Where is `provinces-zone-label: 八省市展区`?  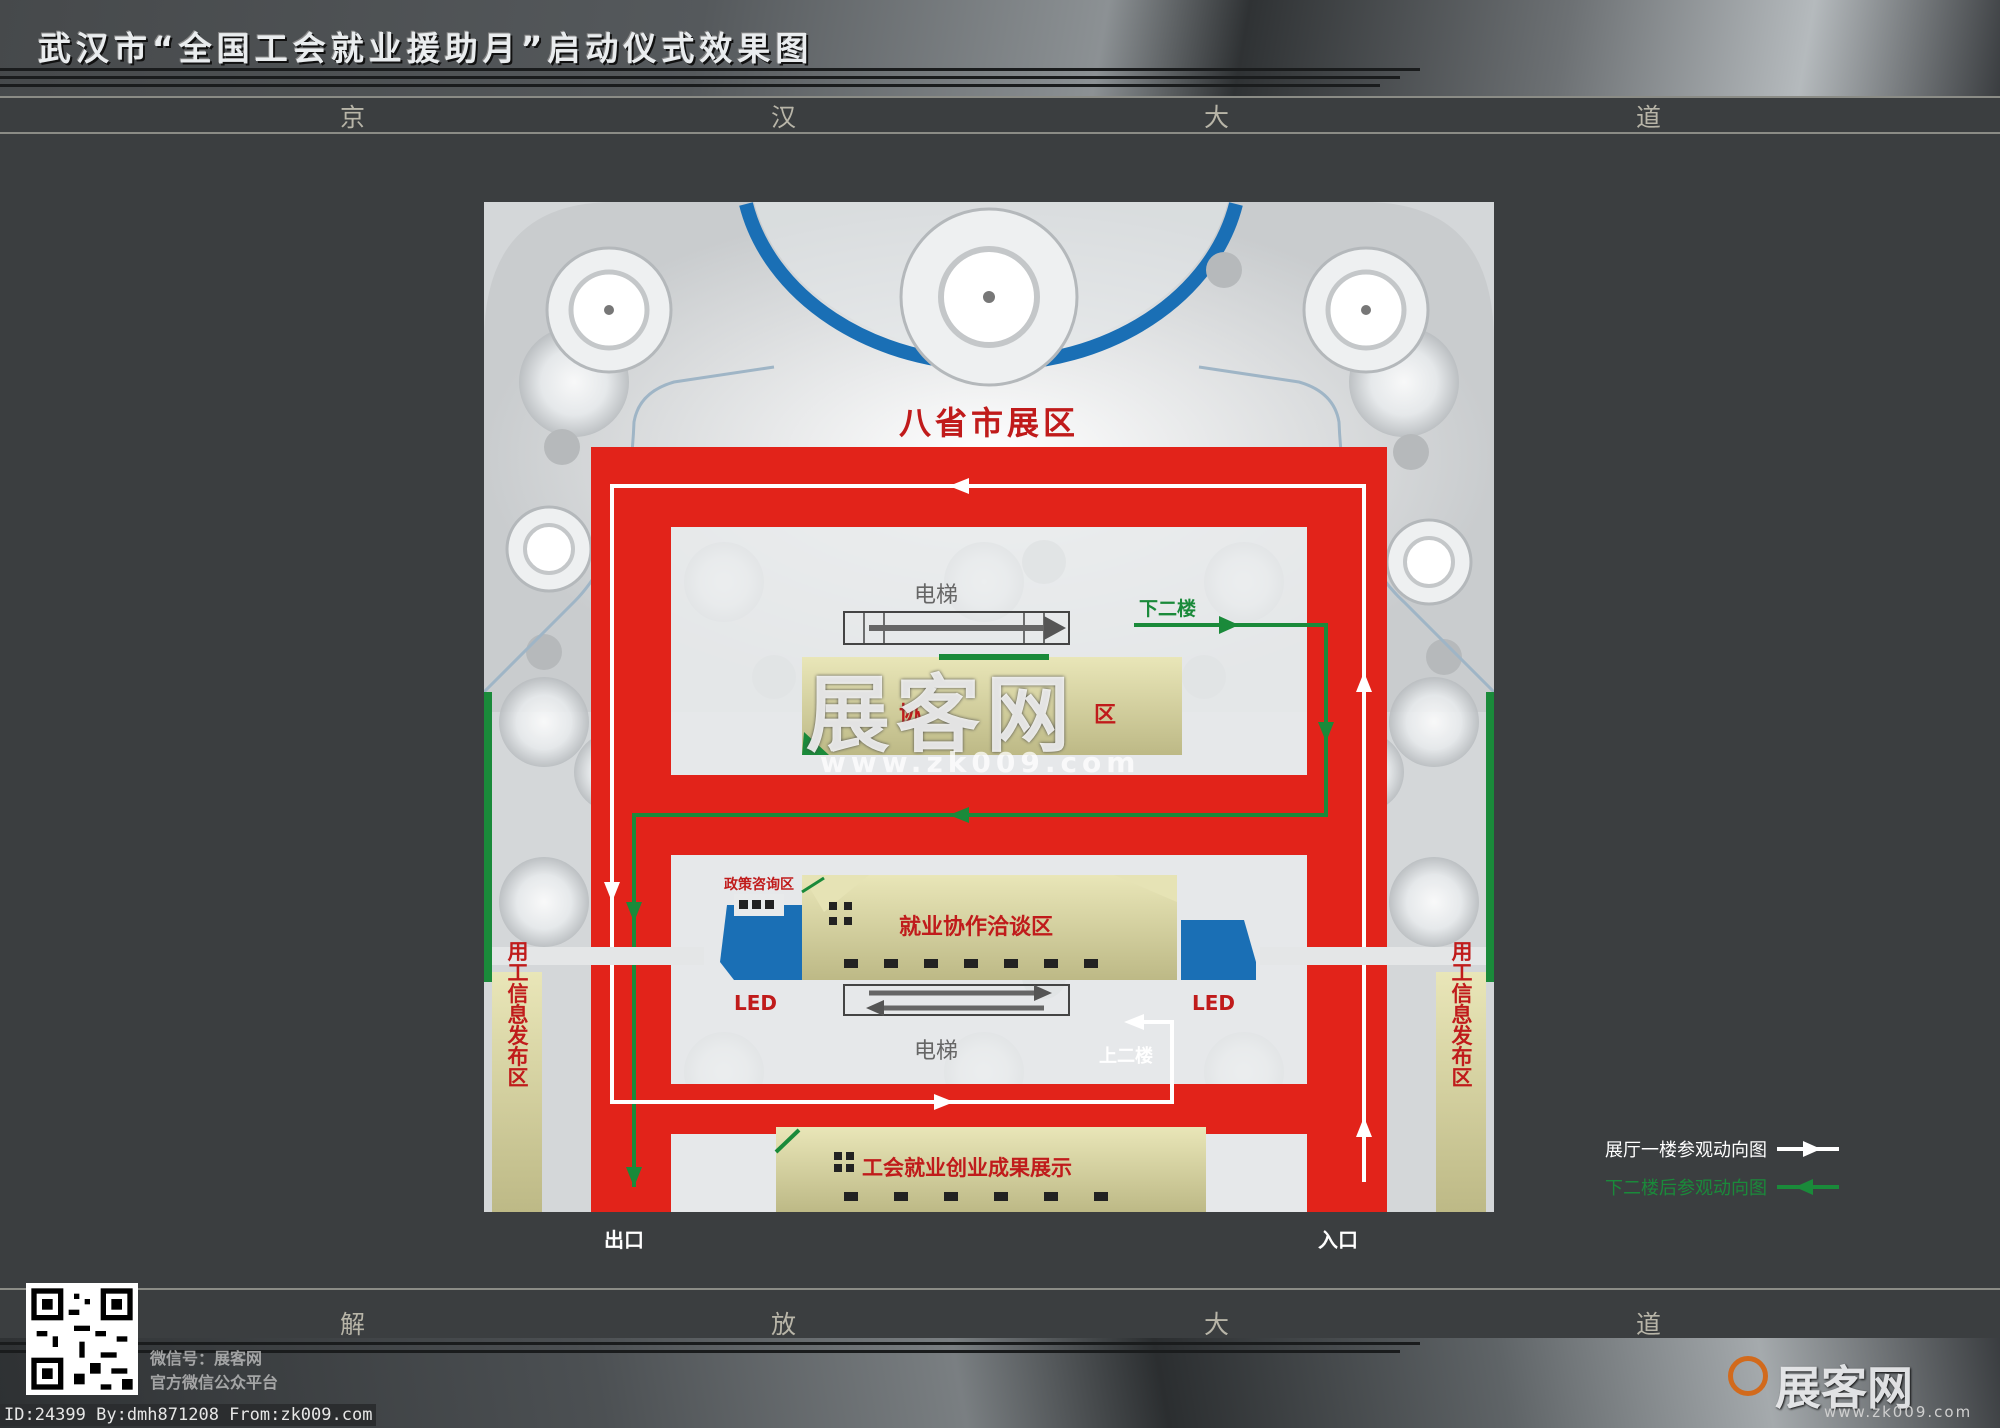
provinces-zone-label: 八省市展区 is located at coordinates (989, 423).